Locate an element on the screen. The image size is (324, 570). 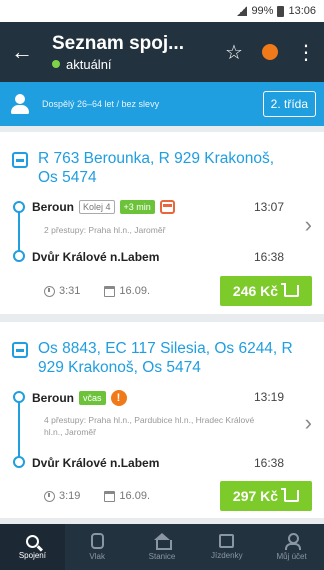
trip-meta: 3:31 16.09. is located at coordinates (97, 291).